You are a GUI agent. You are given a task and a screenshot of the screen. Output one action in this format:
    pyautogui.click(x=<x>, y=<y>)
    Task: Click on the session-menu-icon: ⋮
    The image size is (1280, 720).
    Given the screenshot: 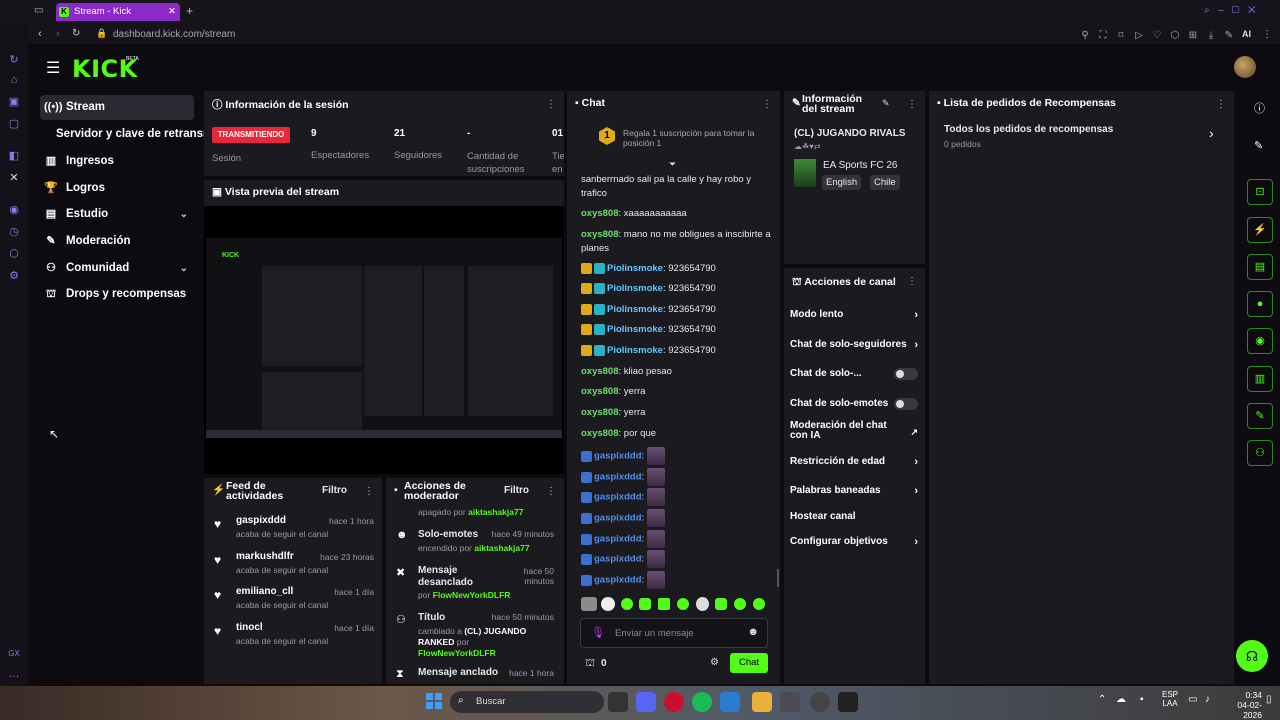 What is the action you would take?
    pyautogui.click(x=551, y=104)
    